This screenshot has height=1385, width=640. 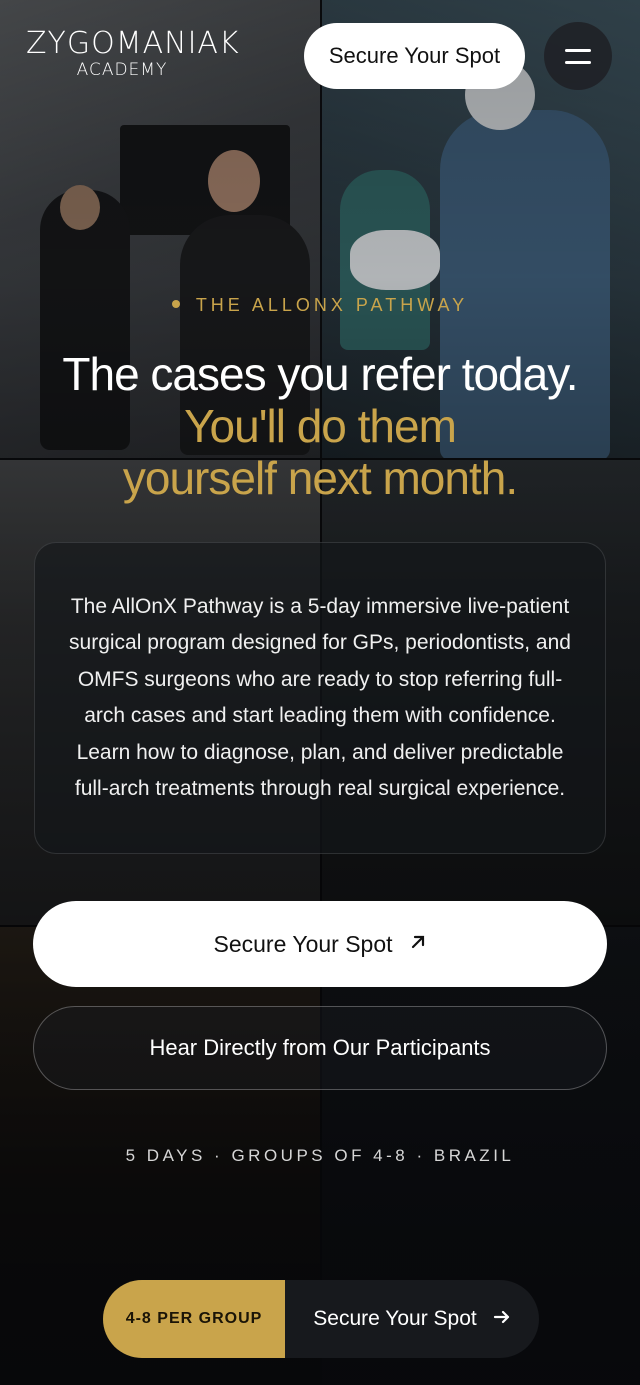 I want to click on group-size-badge: 4-8 PER GROUP, so click(x=194, y=1319).